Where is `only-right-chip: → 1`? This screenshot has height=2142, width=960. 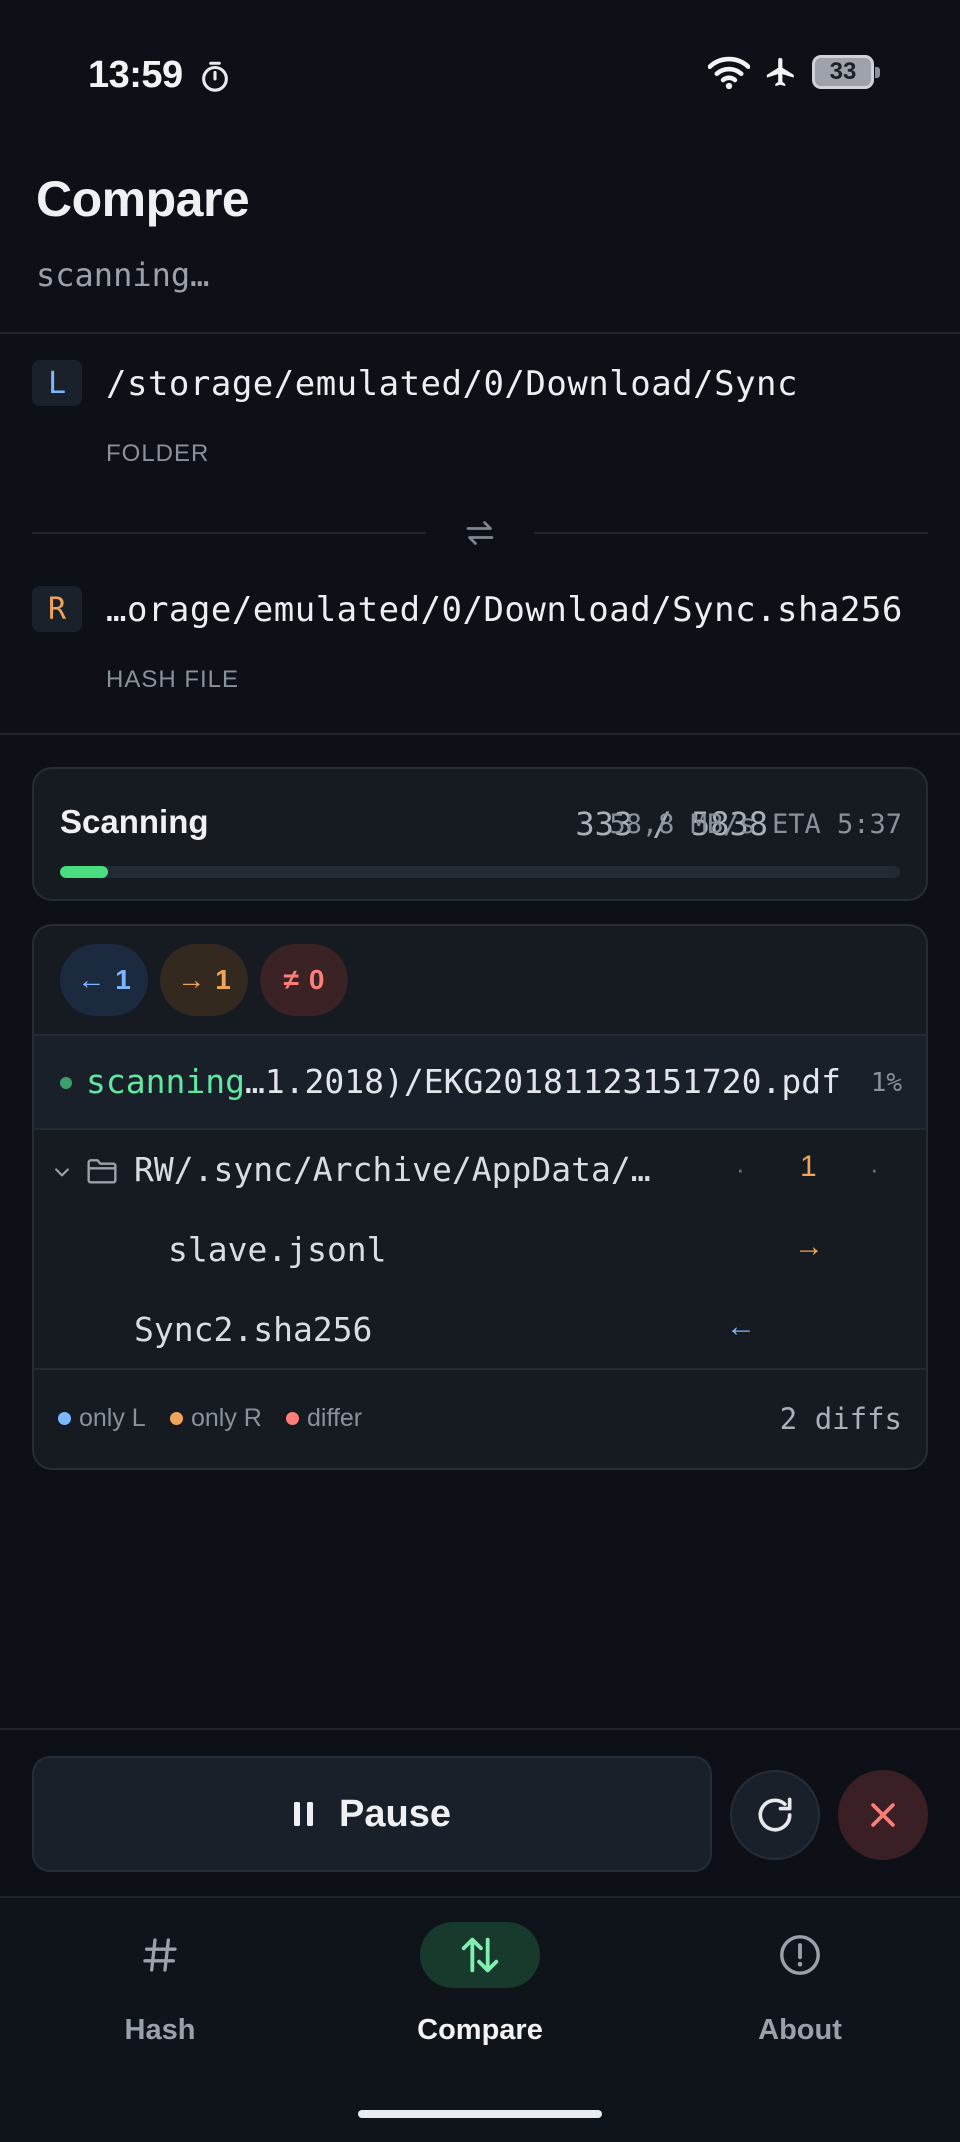
only-right-chip: → 1 is located at coordinates (204, 980).